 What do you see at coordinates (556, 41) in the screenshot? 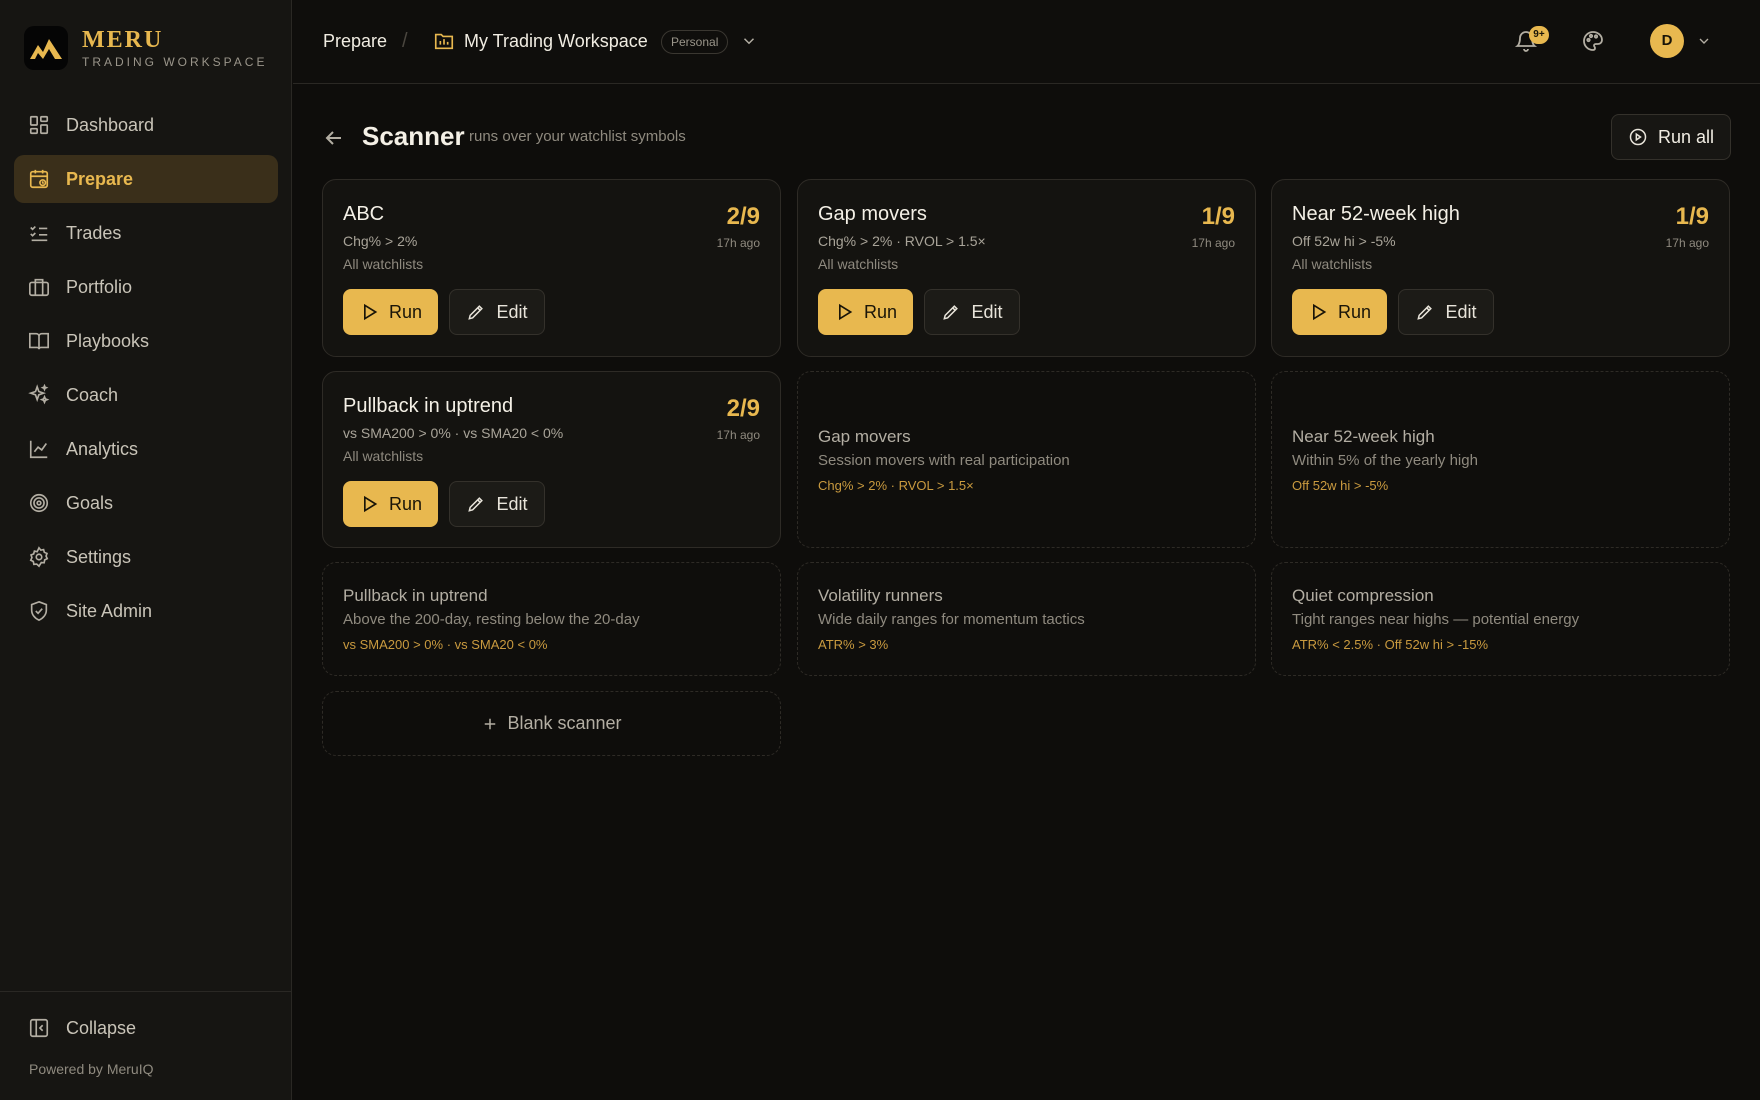
I see `workspace-name: My Trading Workspace` at bounding box center [556, 41].